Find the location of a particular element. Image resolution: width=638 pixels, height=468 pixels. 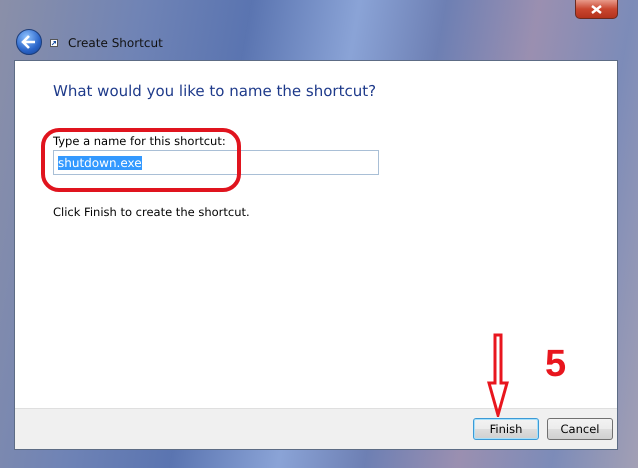

cancel-button: Cancel is located at coordinates (580, 429).